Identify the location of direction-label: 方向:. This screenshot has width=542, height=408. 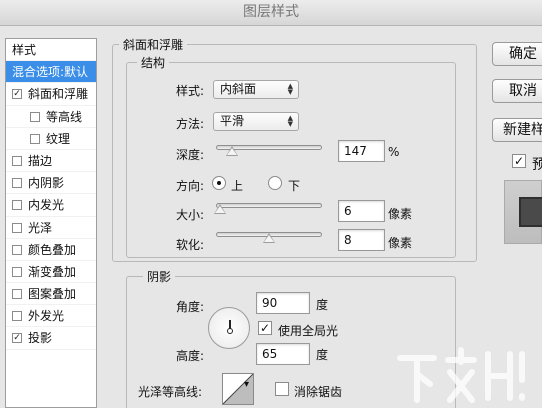
(190, 186).